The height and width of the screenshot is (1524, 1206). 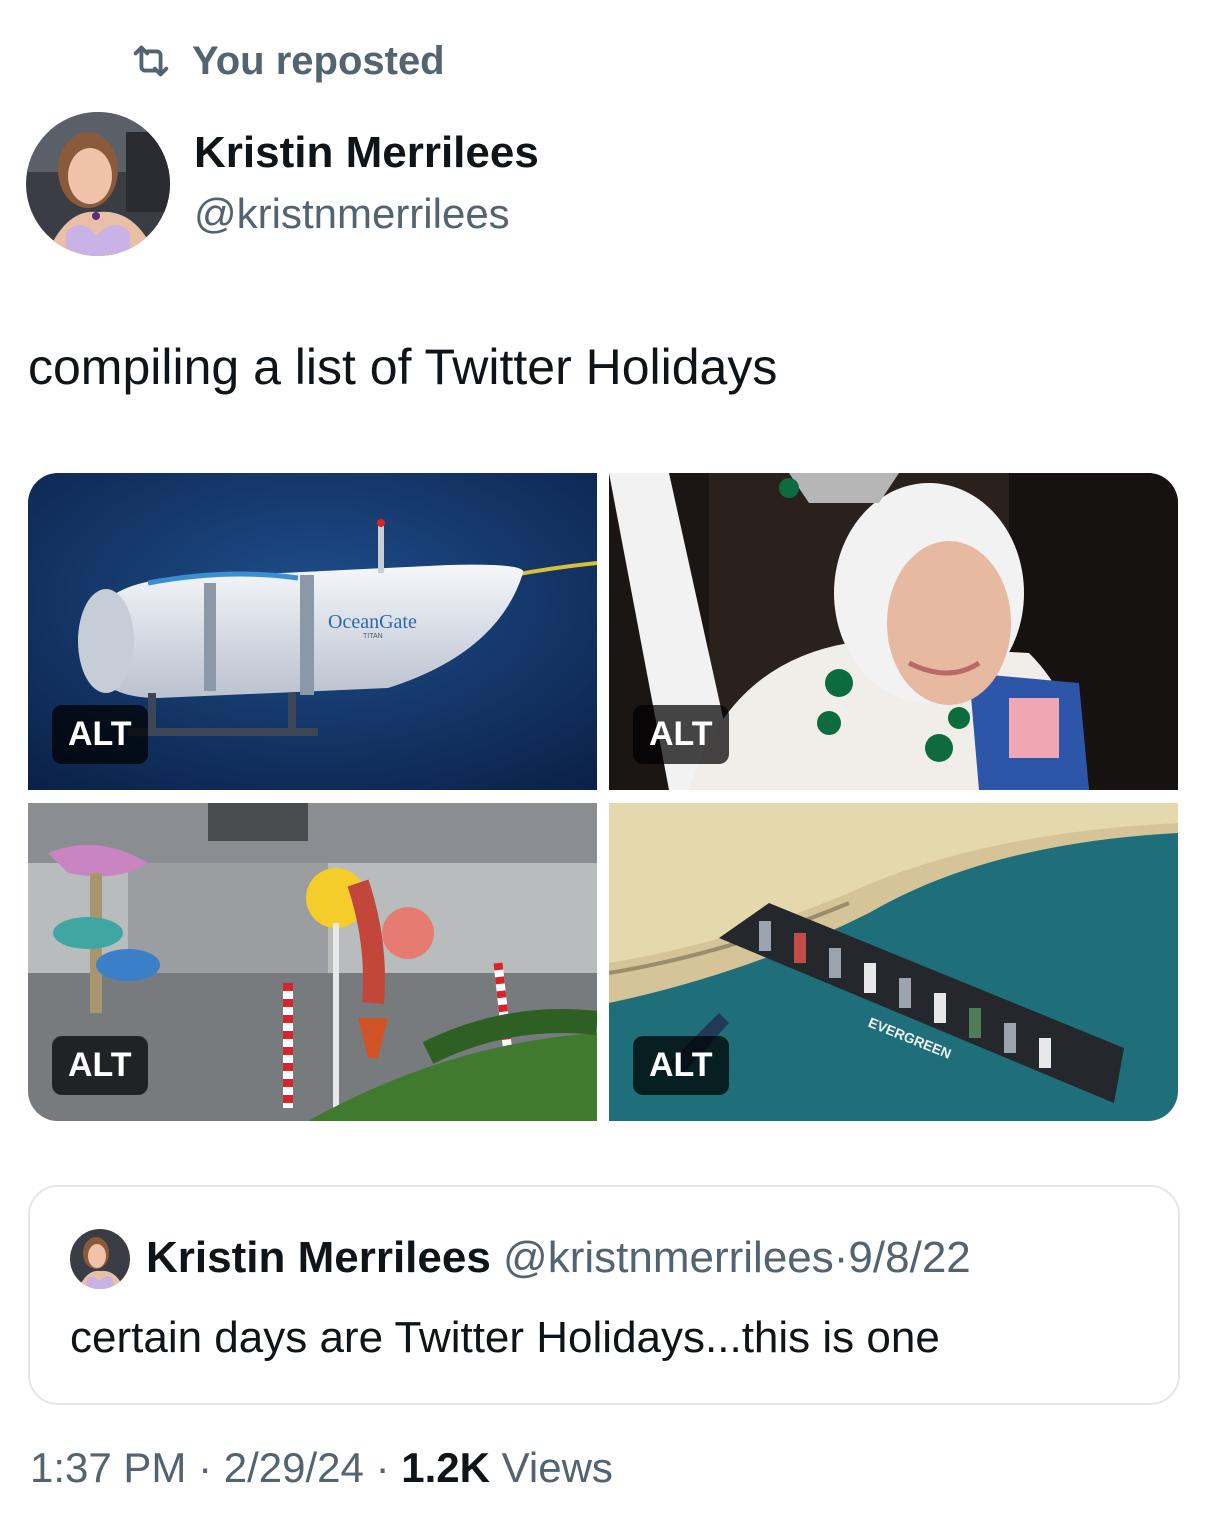 What do you see at coordinates (98, 184) in the screenshot?
I see `author-avatar` at bounding box center [98, 184].